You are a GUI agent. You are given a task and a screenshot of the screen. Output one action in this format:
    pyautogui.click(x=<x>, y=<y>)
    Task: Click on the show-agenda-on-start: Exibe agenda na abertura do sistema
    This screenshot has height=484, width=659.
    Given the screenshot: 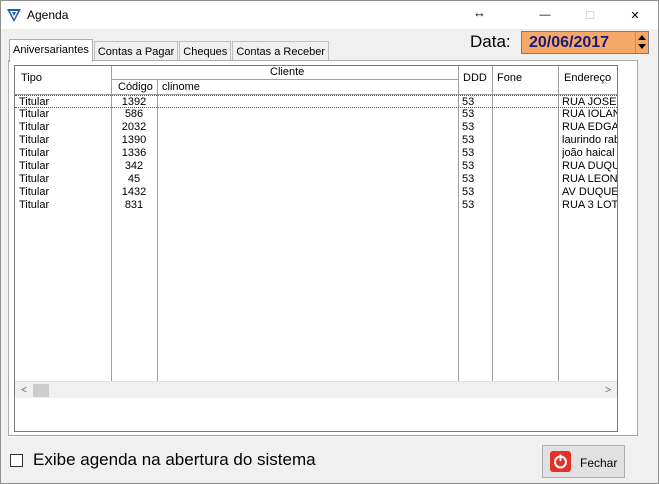 What is the action you would take?
    pyautogui.click(x=163, y=460)
    